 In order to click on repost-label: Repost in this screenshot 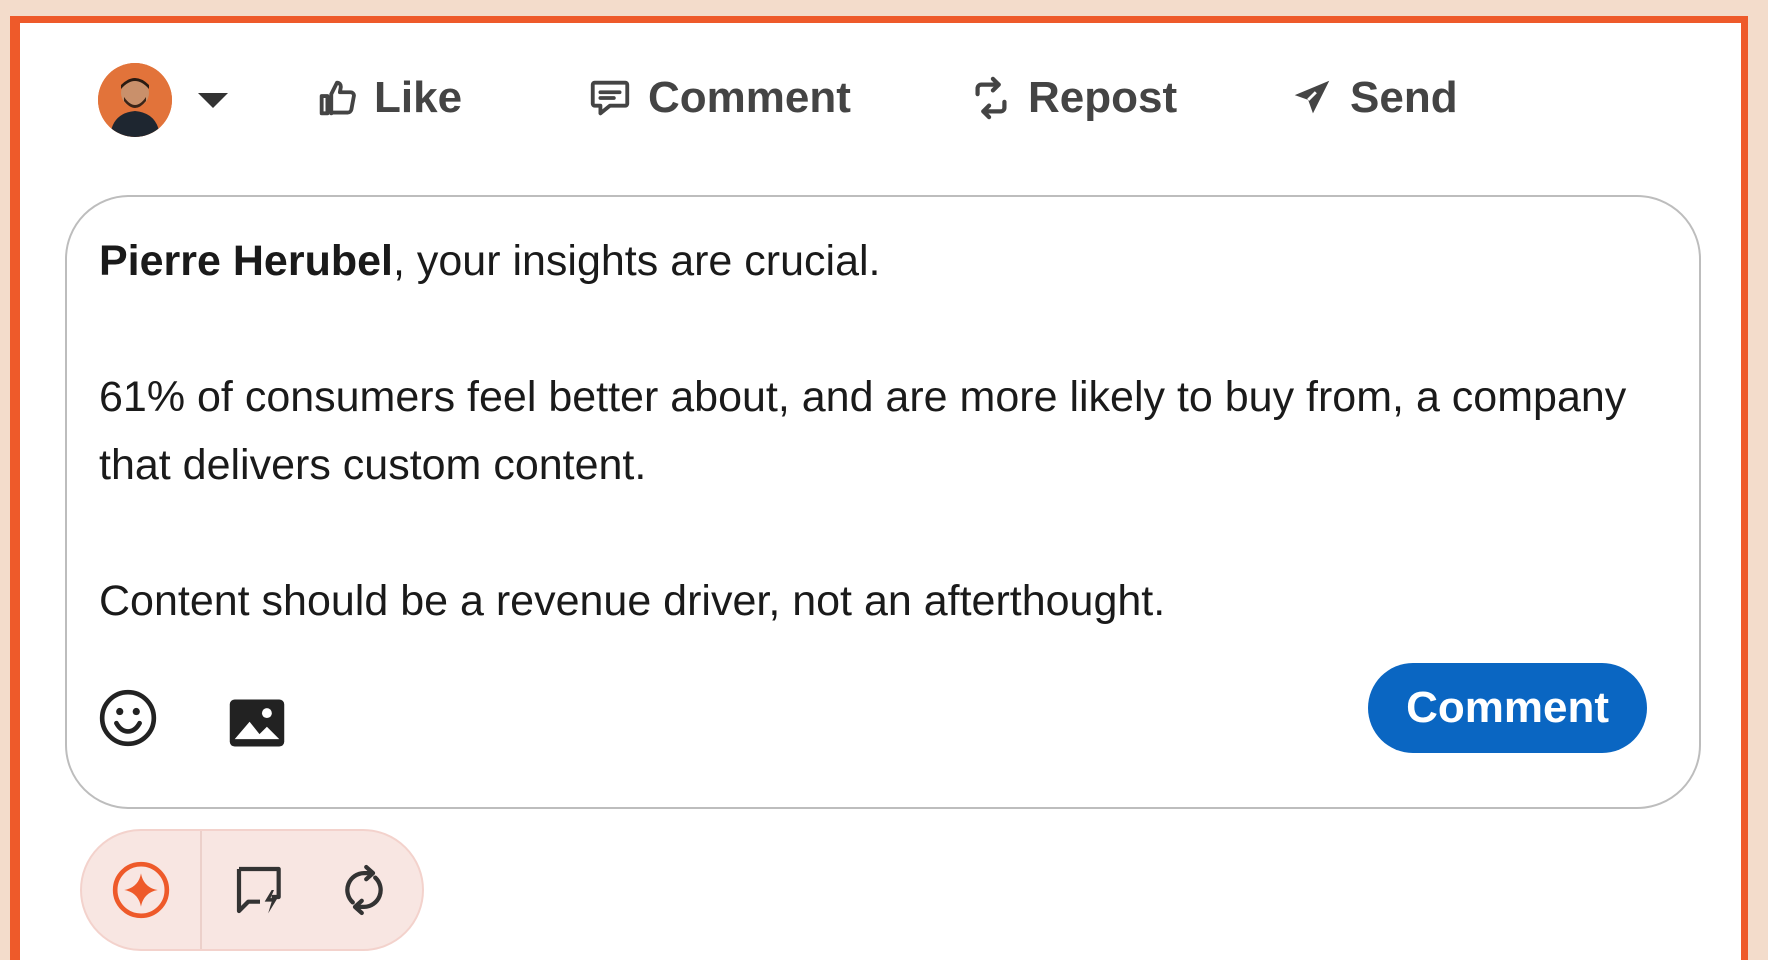, I will do `click(1103, 97)`.